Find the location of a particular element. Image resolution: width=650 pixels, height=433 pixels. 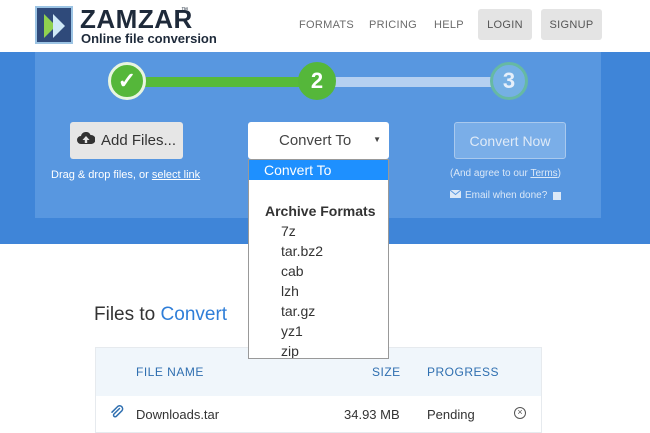

signup-button: SIGNUP is located at coordinates (571, 24).